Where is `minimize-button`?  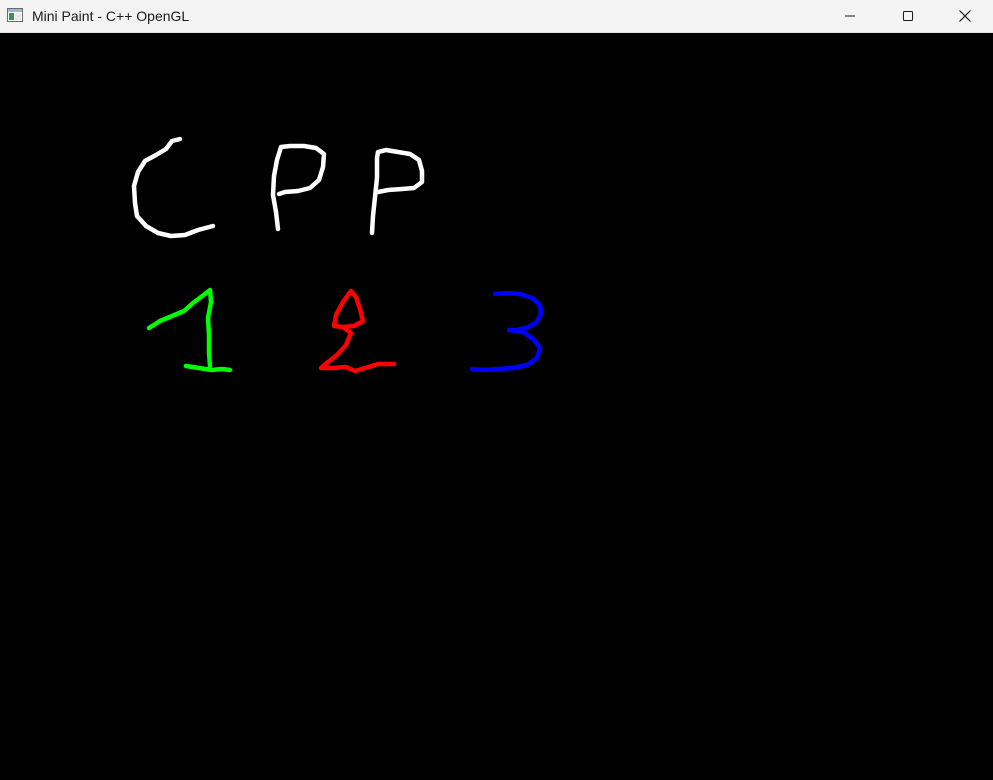
minimize-button is located at coordinates (850, 16).